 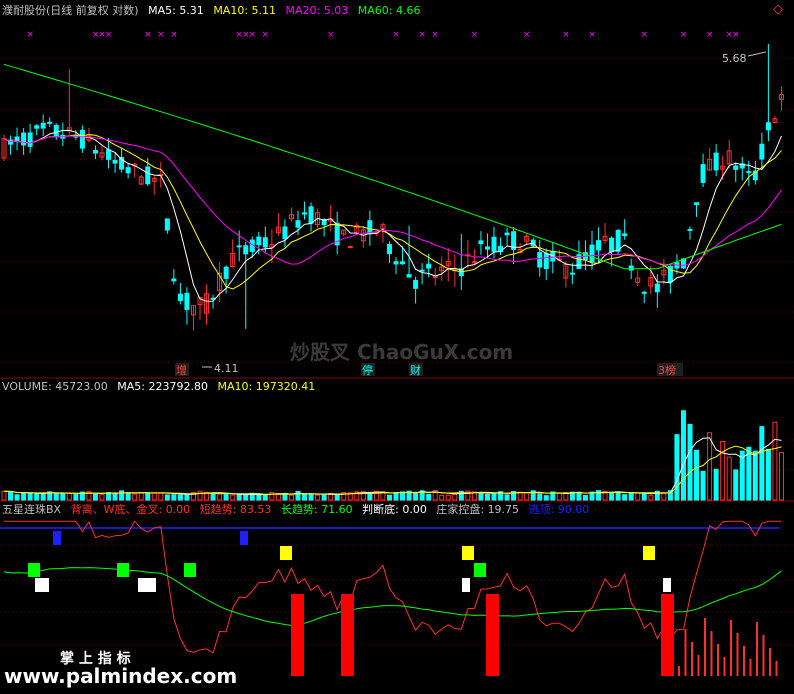 I want to click on volume-ma5-line, so click(x=392, y=466).